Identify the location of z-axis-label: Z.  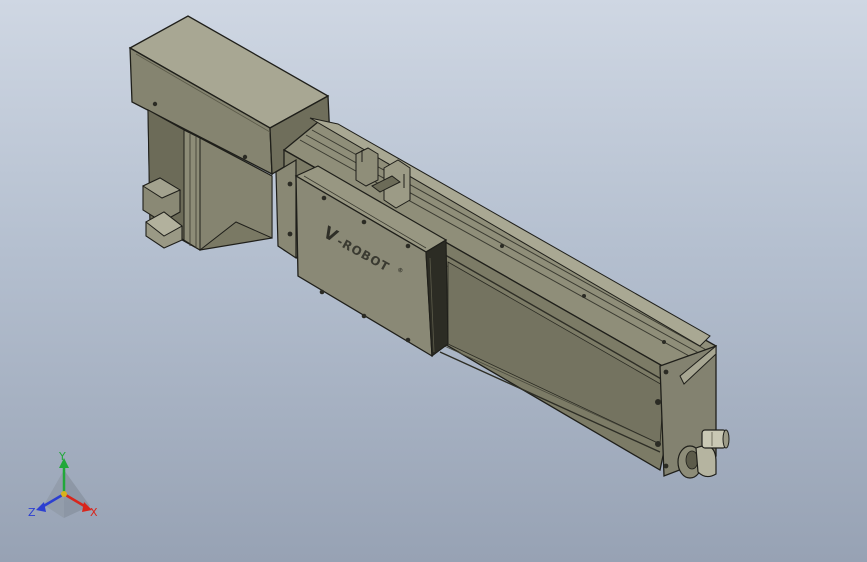
(32, 512).